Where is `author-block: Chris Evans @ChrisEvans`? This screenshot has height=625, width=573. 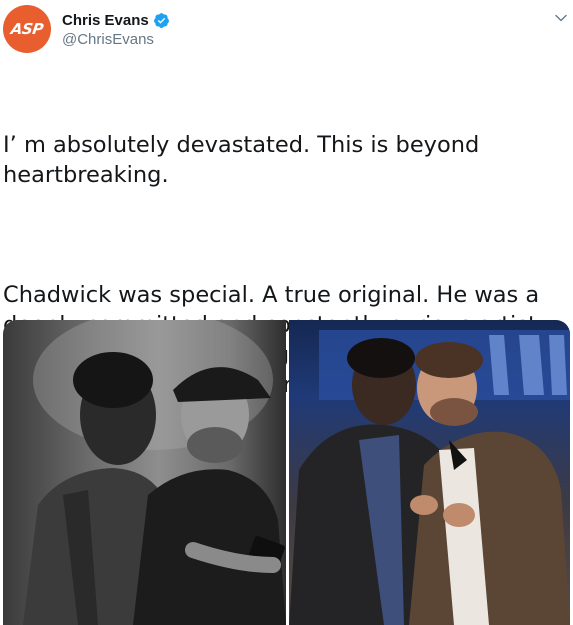
author-block: Chris Evans @ChrisEvans is located at coordinates (116, 29).